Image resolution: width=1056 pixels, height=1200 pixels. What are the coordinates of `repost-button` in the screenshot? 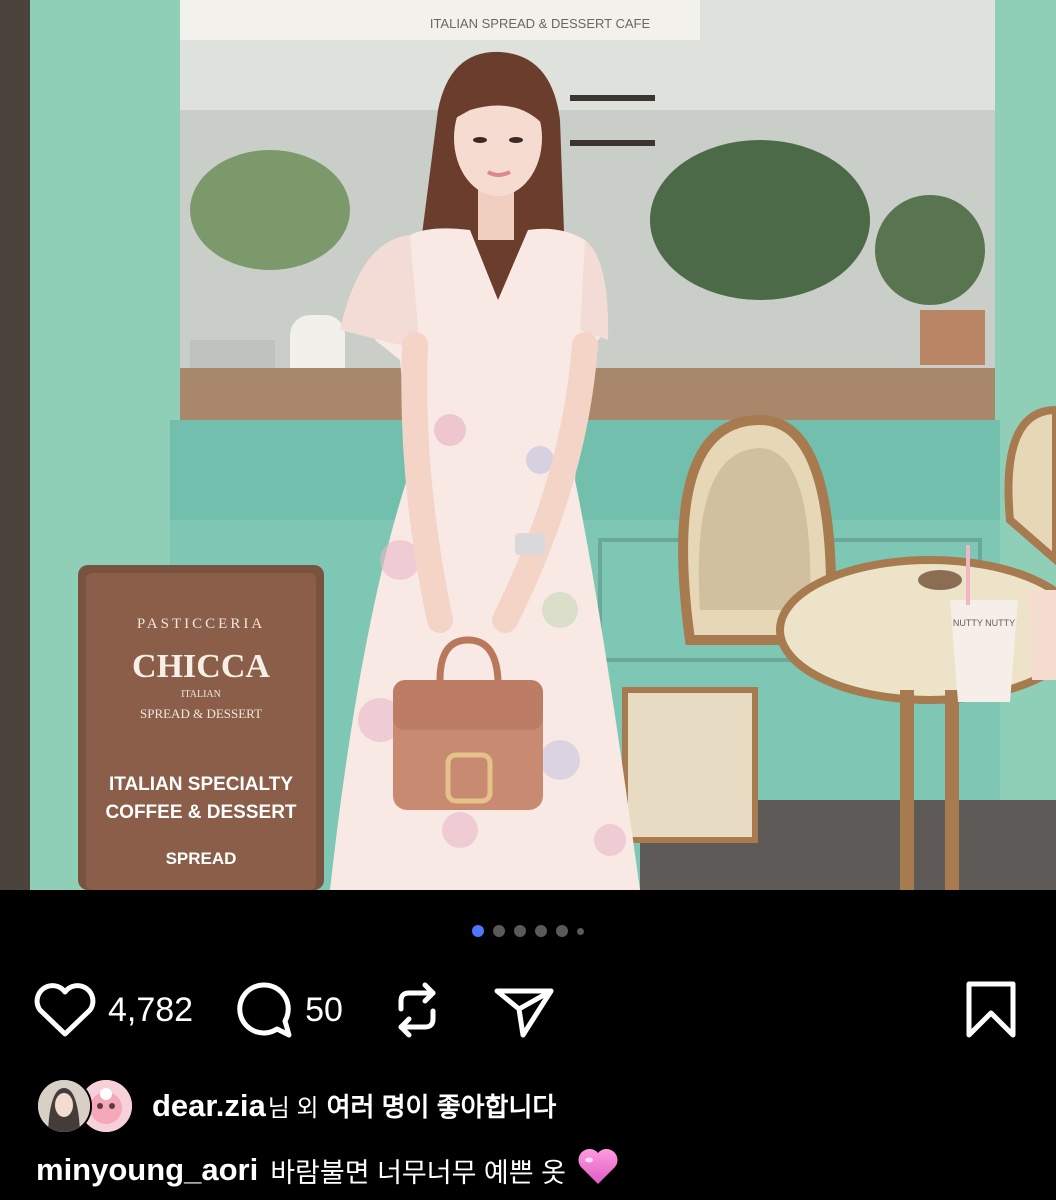 It's located at (417, 1010).